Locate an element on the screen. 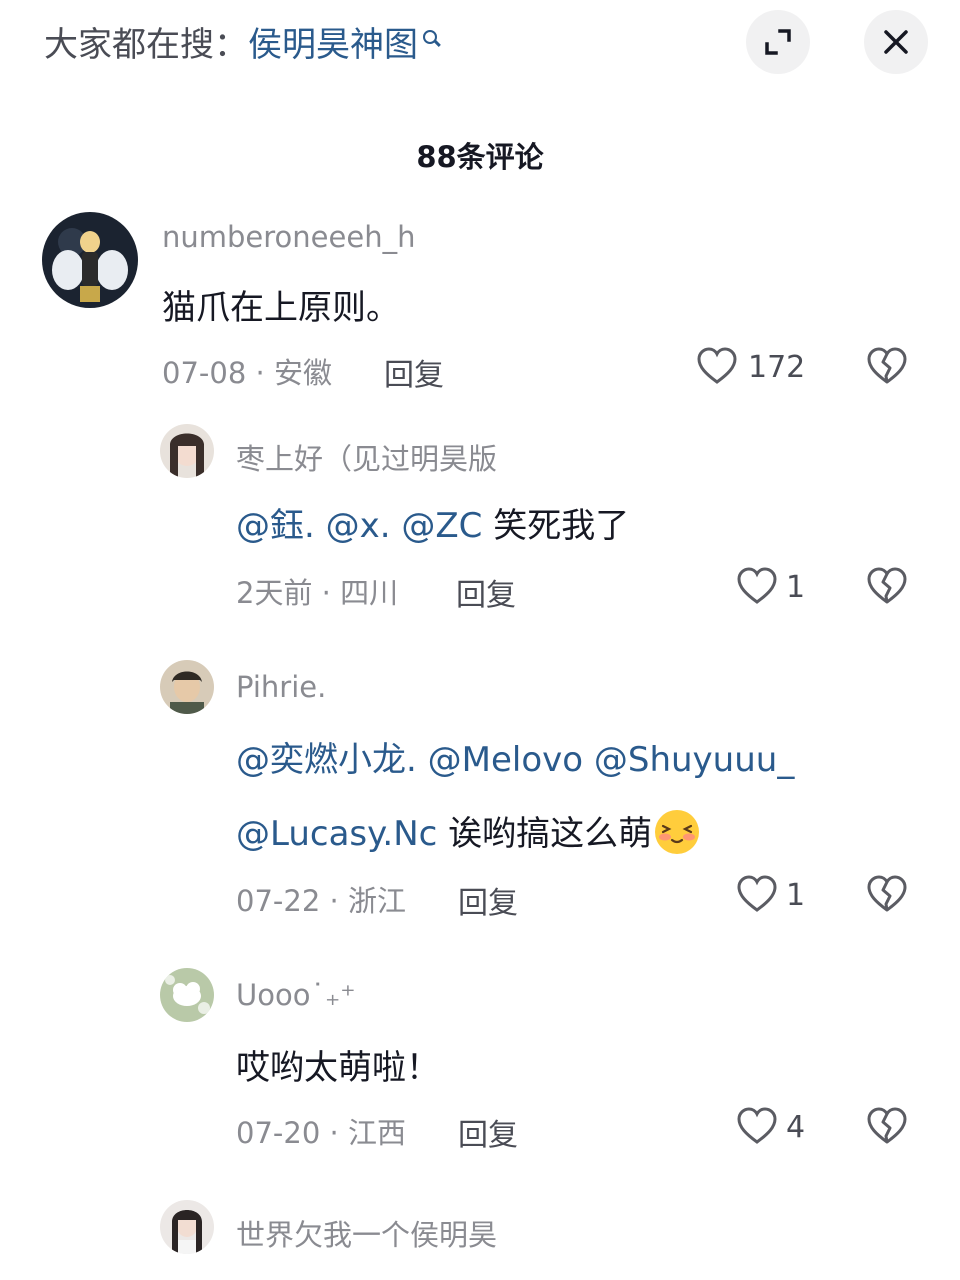 The width and height of the screenshot is (960, 1280). comment-username: 枣上好（见过明昊版 is located at coordinates (366, 457).